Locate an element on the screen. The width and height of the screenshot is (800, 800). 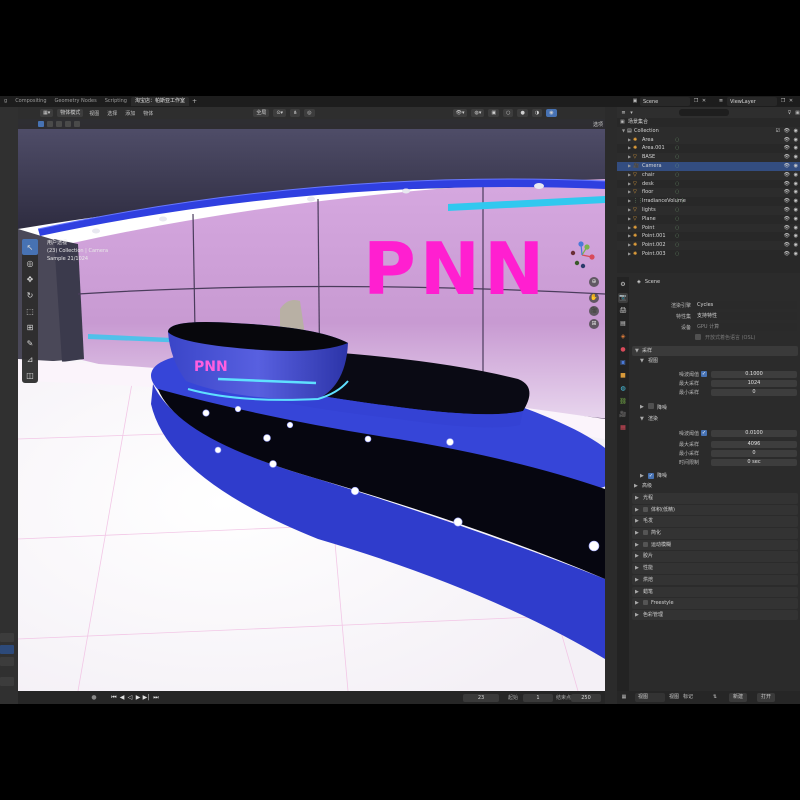
orientation-dropdown: 全局 is located at coordinates (261, 113).